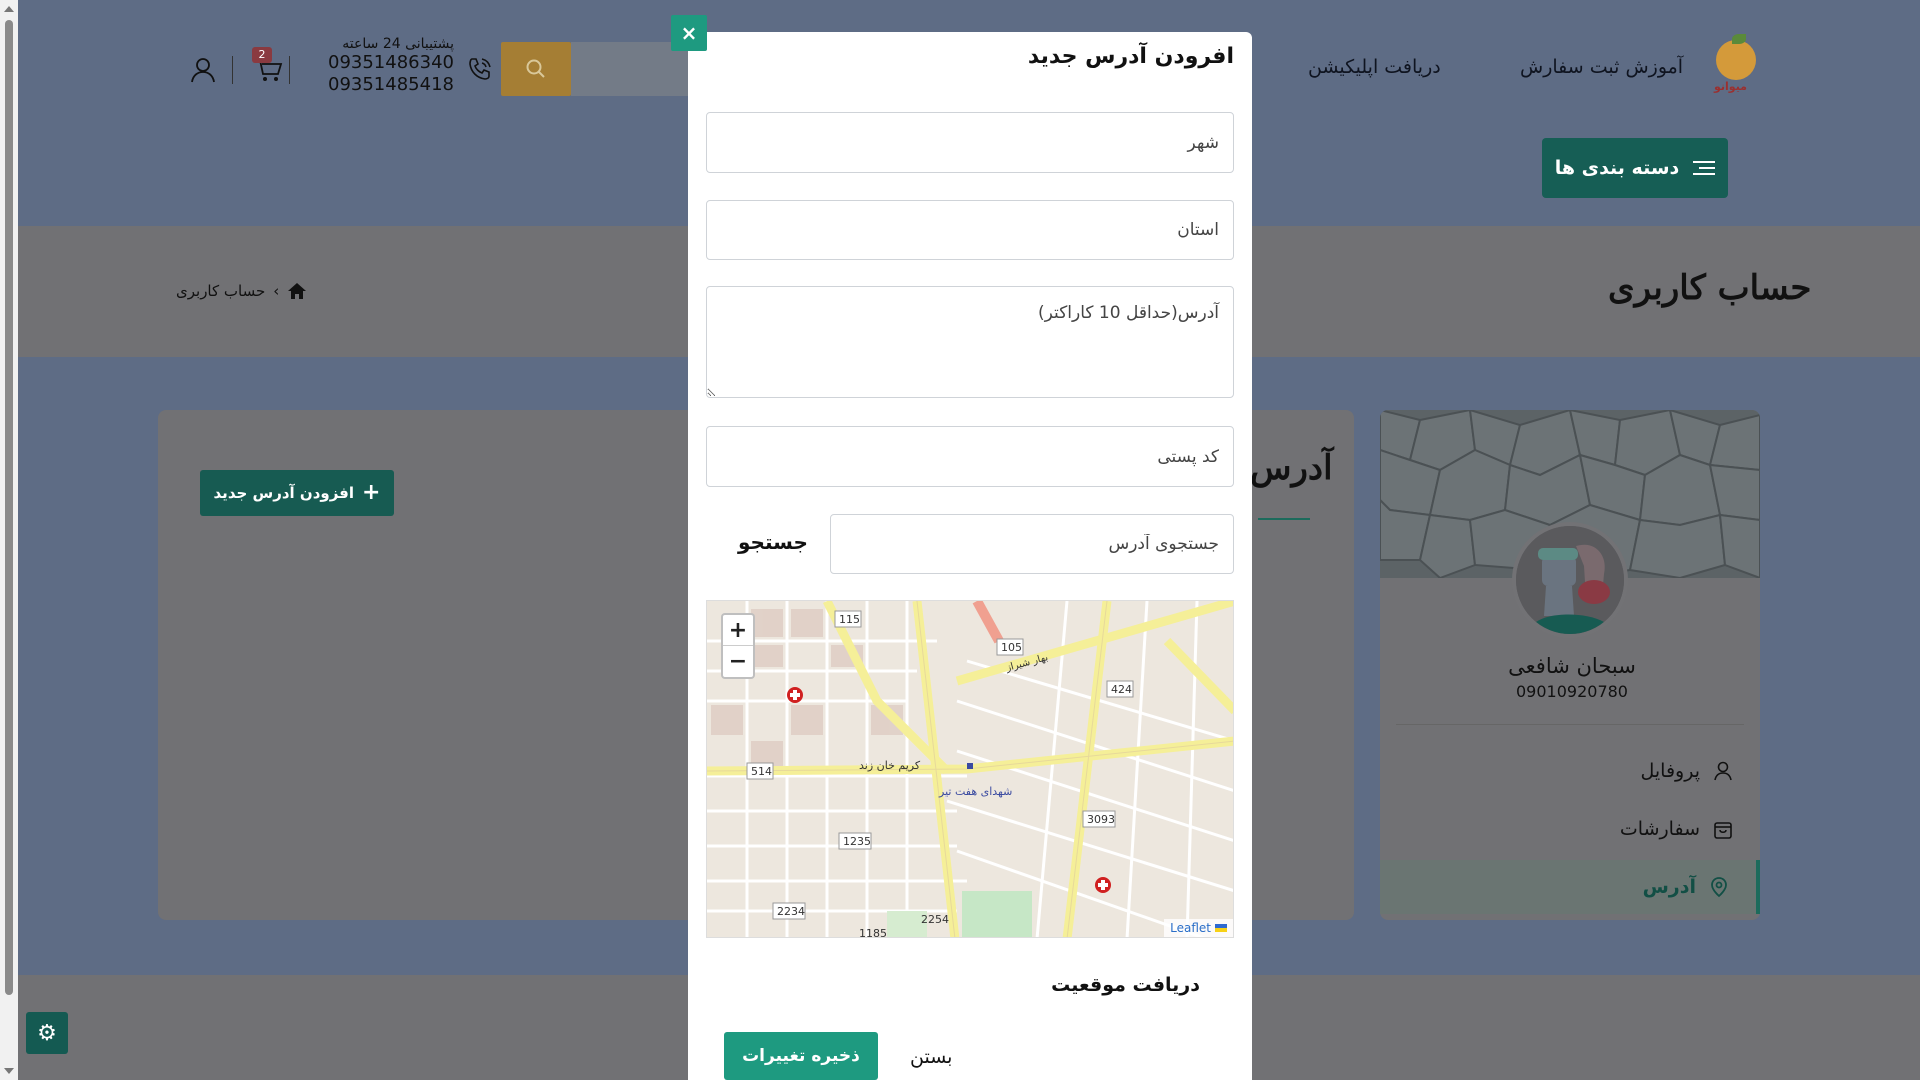 The height and width of the screenshot is (1080, 1920). Describe the element at coordinates (801, 1056) in the screenshot. I see `save-button: ذخیره تغییرات` at that location.